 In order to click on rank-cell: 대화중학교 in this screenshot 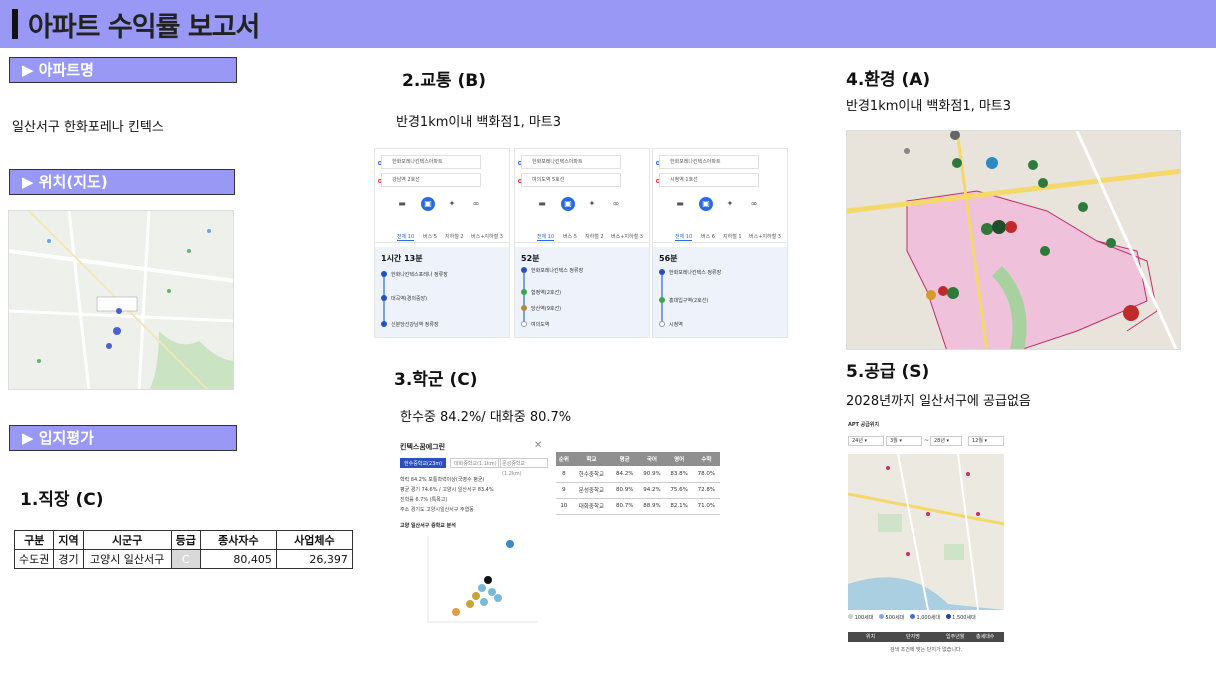, I will do `click(591, 506)`.